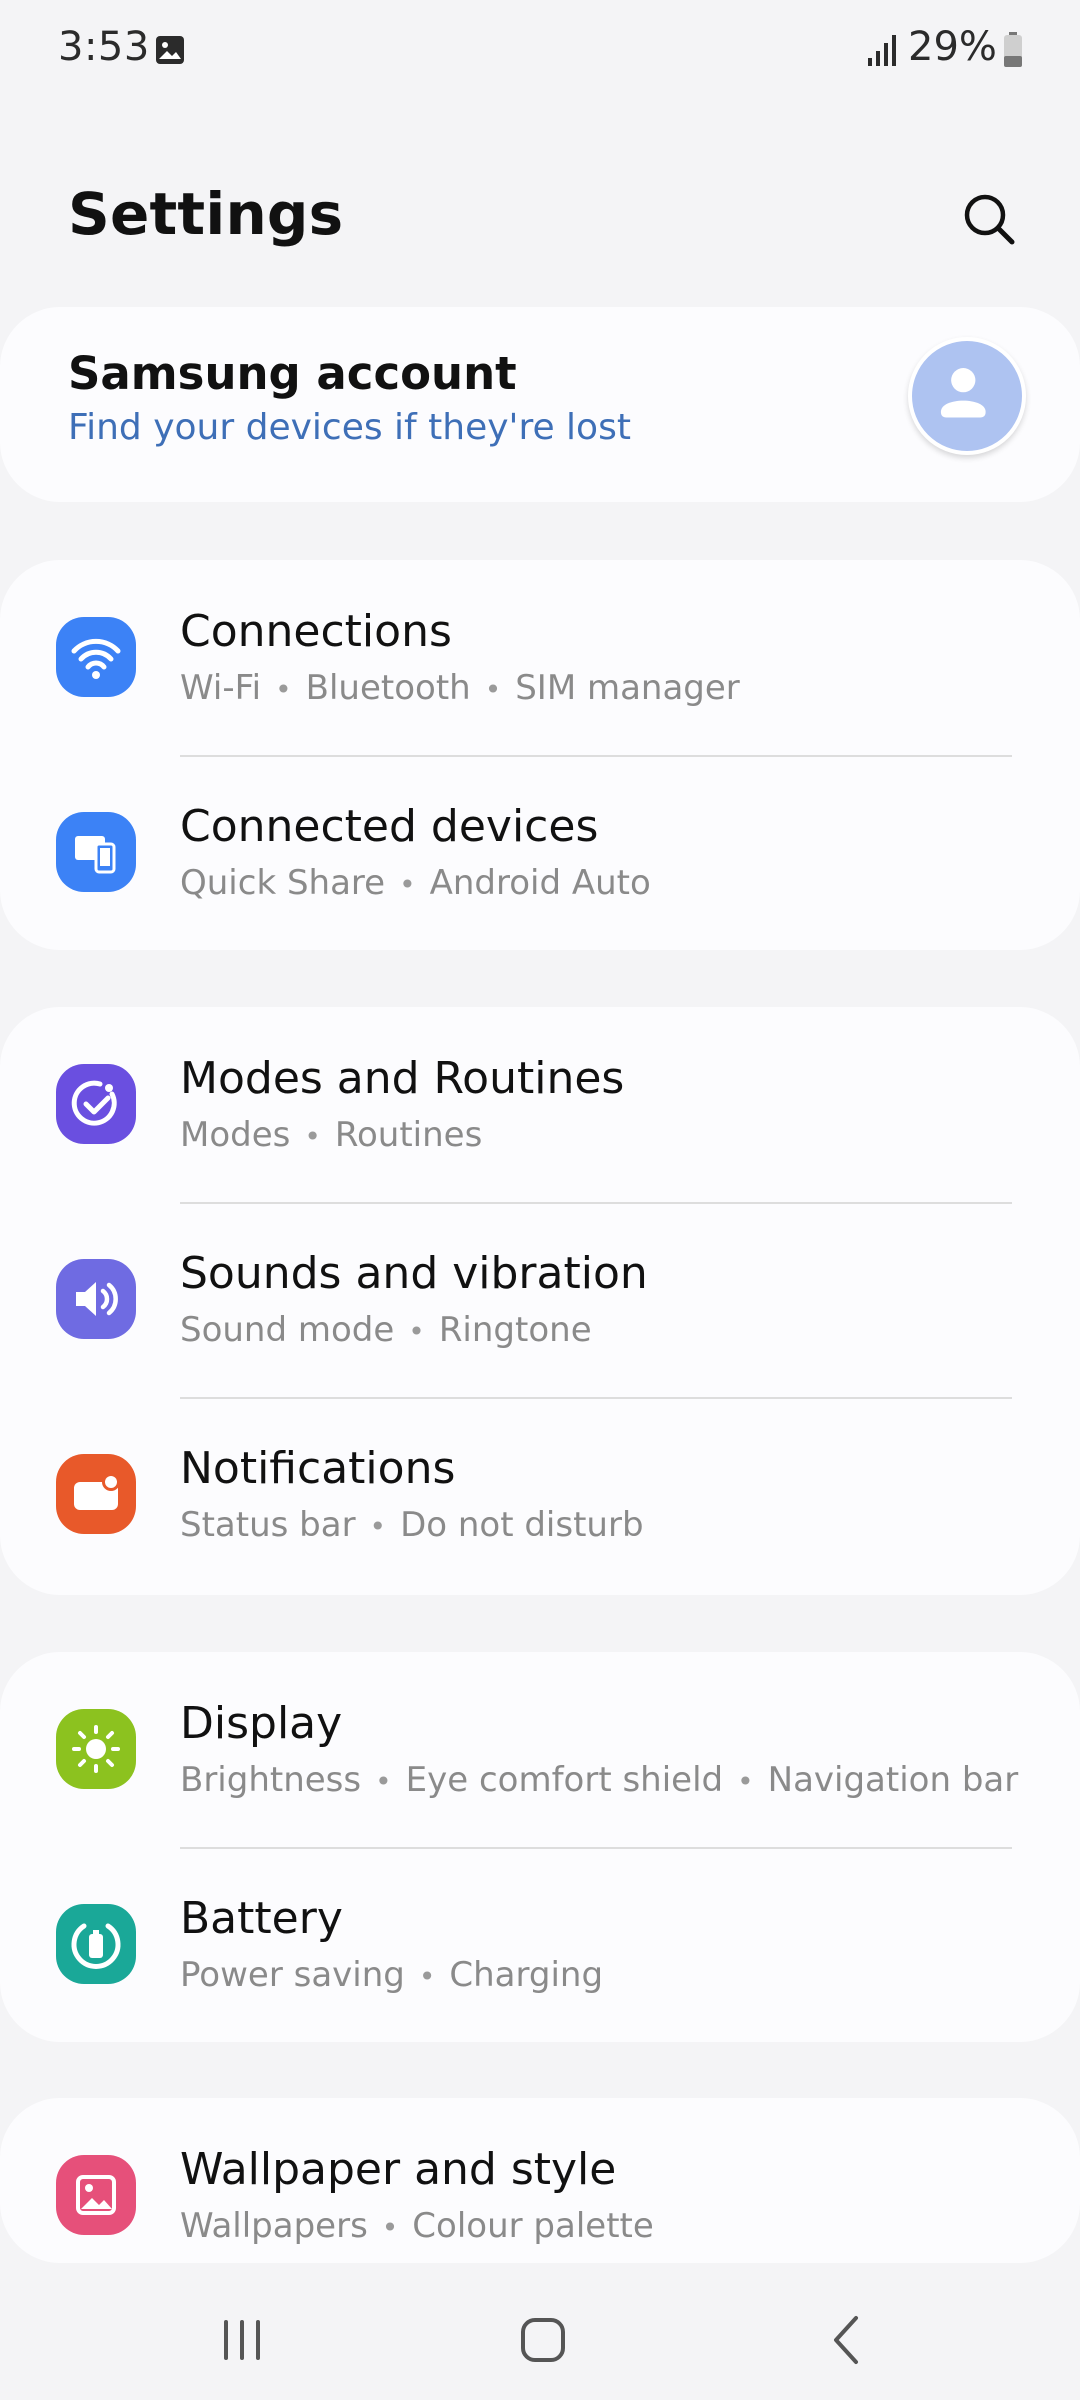  Describe the element at coordinates (242, 2340) in the screenshot. I see `recent-apps-icon` at that location.